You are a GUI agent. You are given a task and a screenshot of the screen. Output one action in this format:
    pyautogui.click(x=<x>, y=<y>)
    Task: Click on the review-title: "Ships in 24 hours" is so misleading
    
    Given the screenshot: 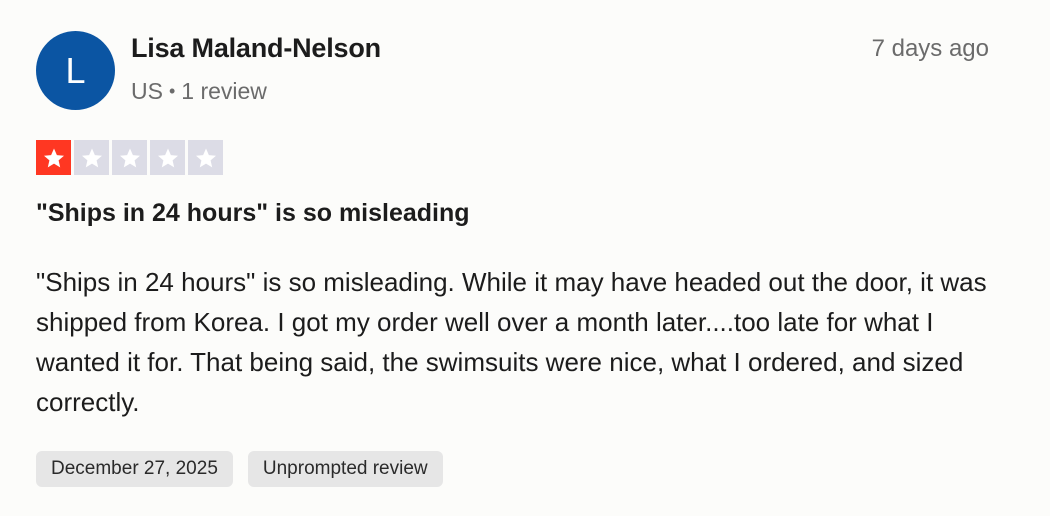 What is the action you would take?
    pyautogui.click(x=253, y=213)
    